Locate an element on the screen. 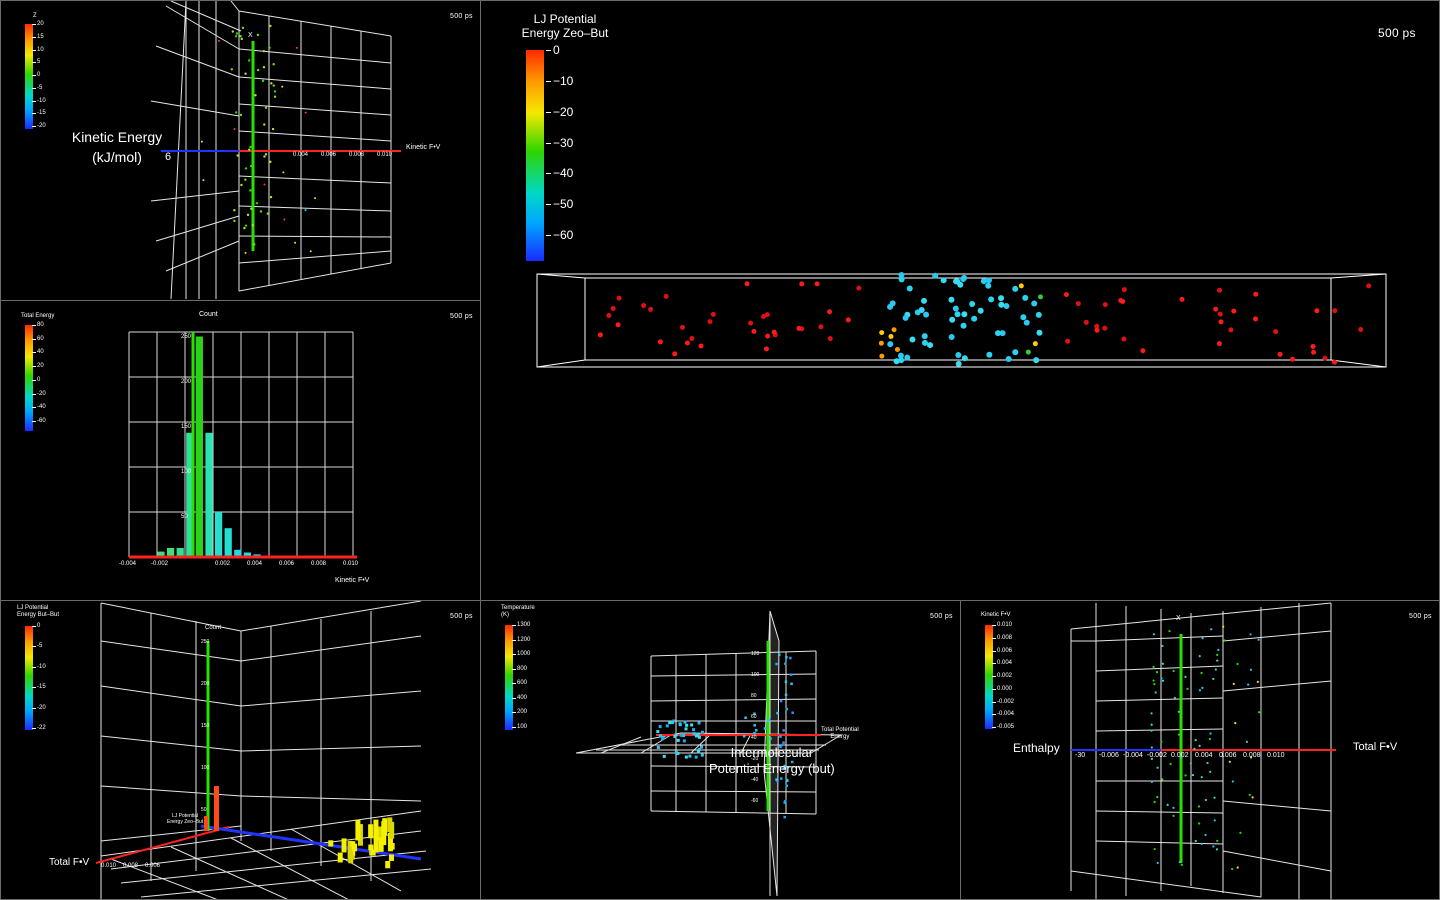  y-tick-label: 50 is located at coordinates (184, 517).